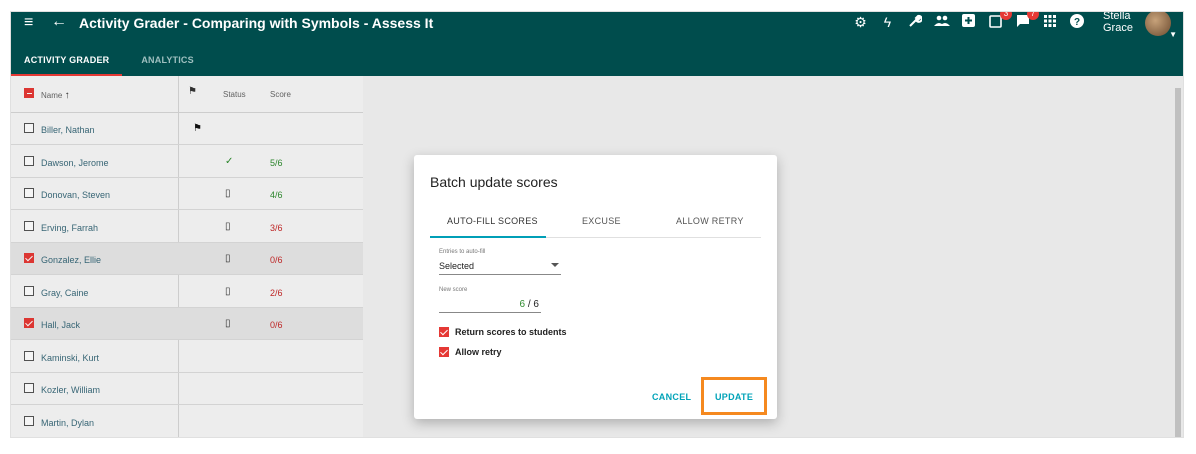 Image resolution: width=1196 pixels, height=454 pixels. What do you see at coordinates (710, 221) in the screenshot?
I see `tab-allow-retry: ALLOW RETRY` at bounding box center [710, 221].